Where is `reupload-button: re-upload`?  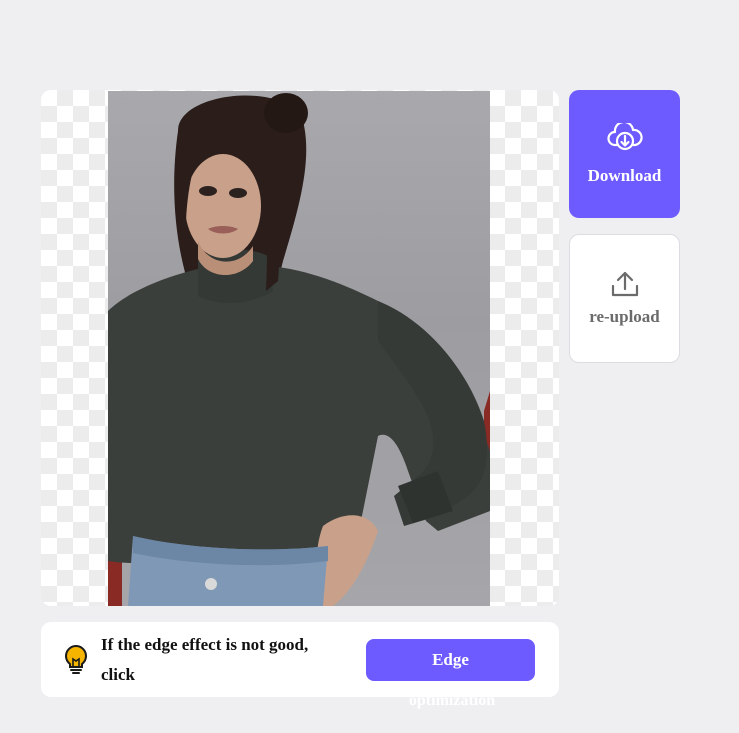
reupload-button: re-upload is located at coordinates (624, 298).